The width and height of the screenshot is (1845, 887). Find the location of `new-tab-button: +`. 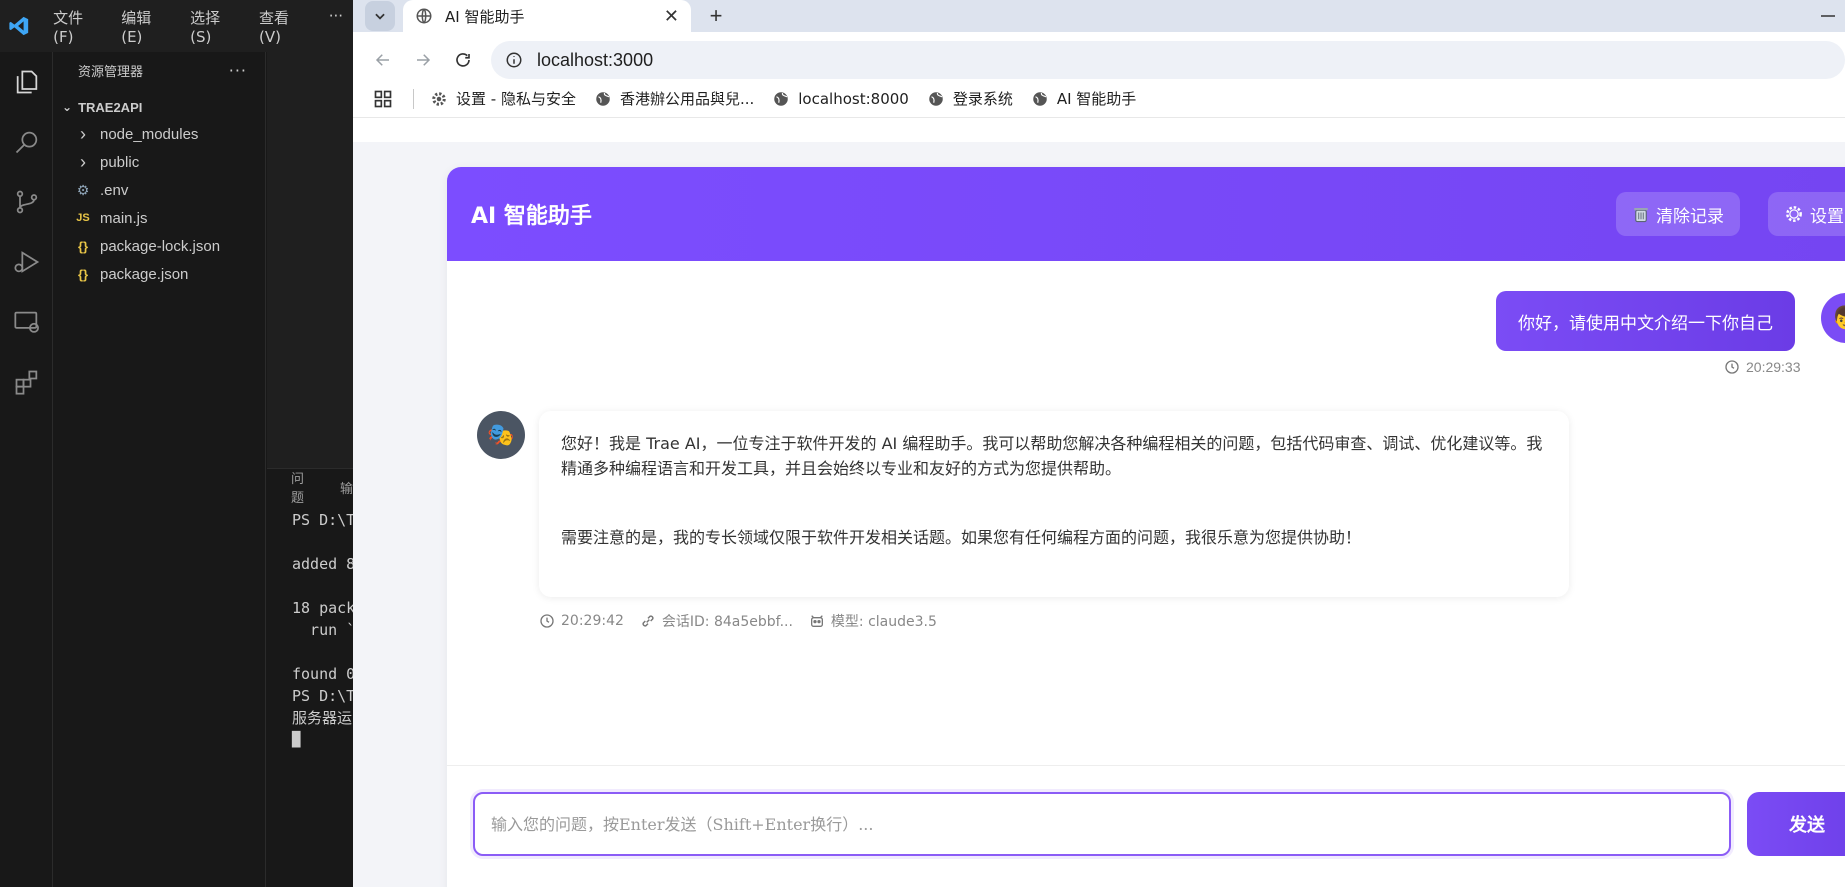

new-tab-button: + is located at coordinates (716, 16).